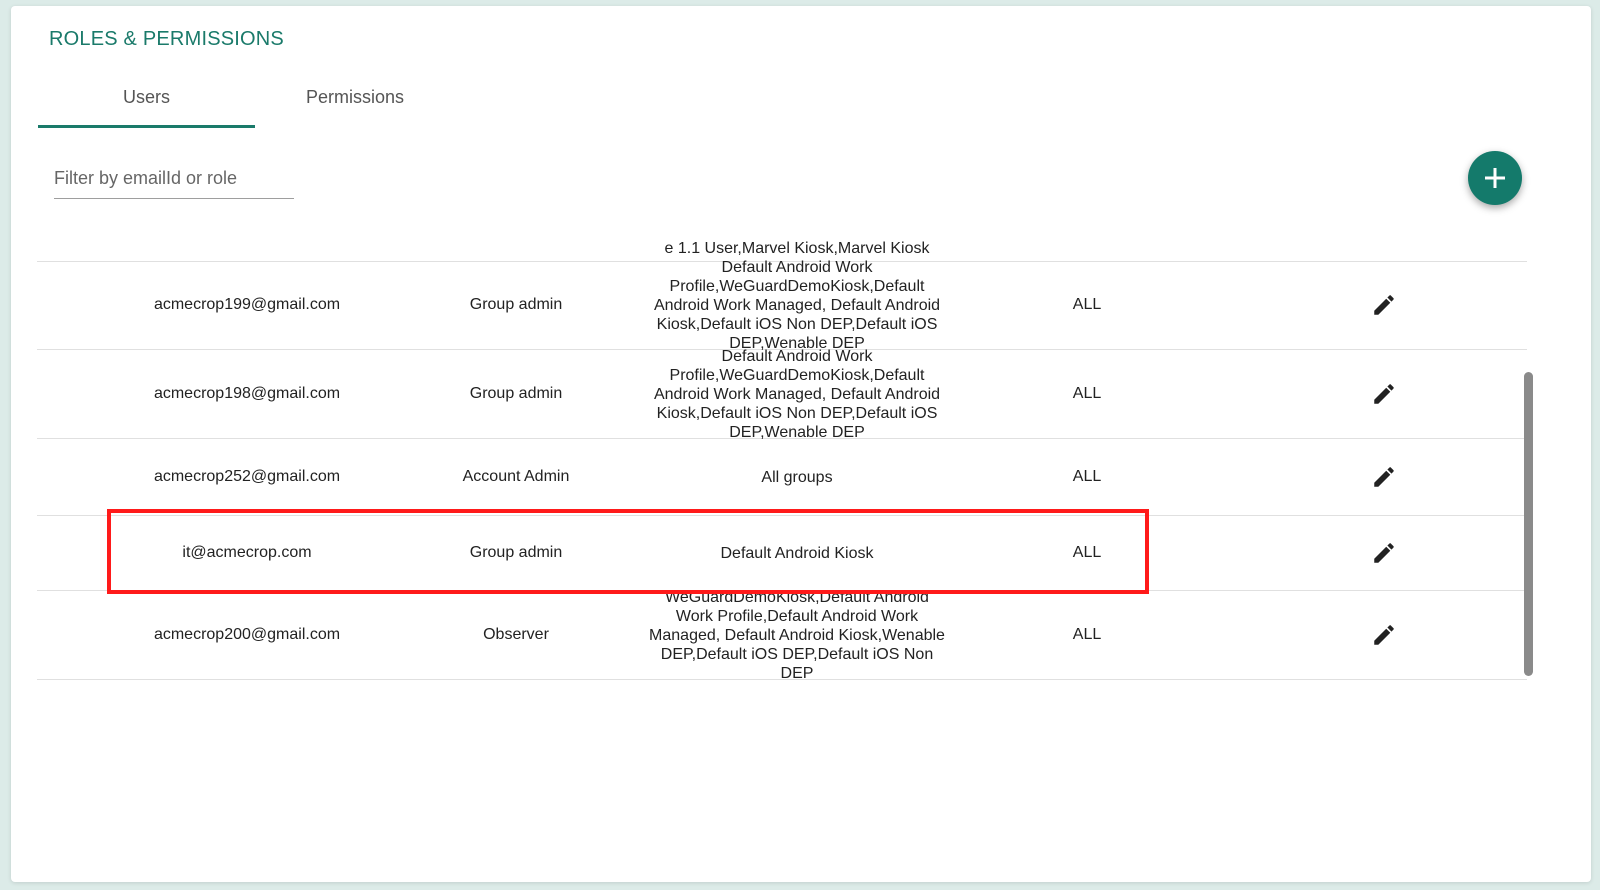 Image resolution: width=1600 pixels, height=890 pixels. Describe the element at coordinates (247, 393) in the screenshot. I see `email-cell: acmecrop198@gmail.com` at that location.